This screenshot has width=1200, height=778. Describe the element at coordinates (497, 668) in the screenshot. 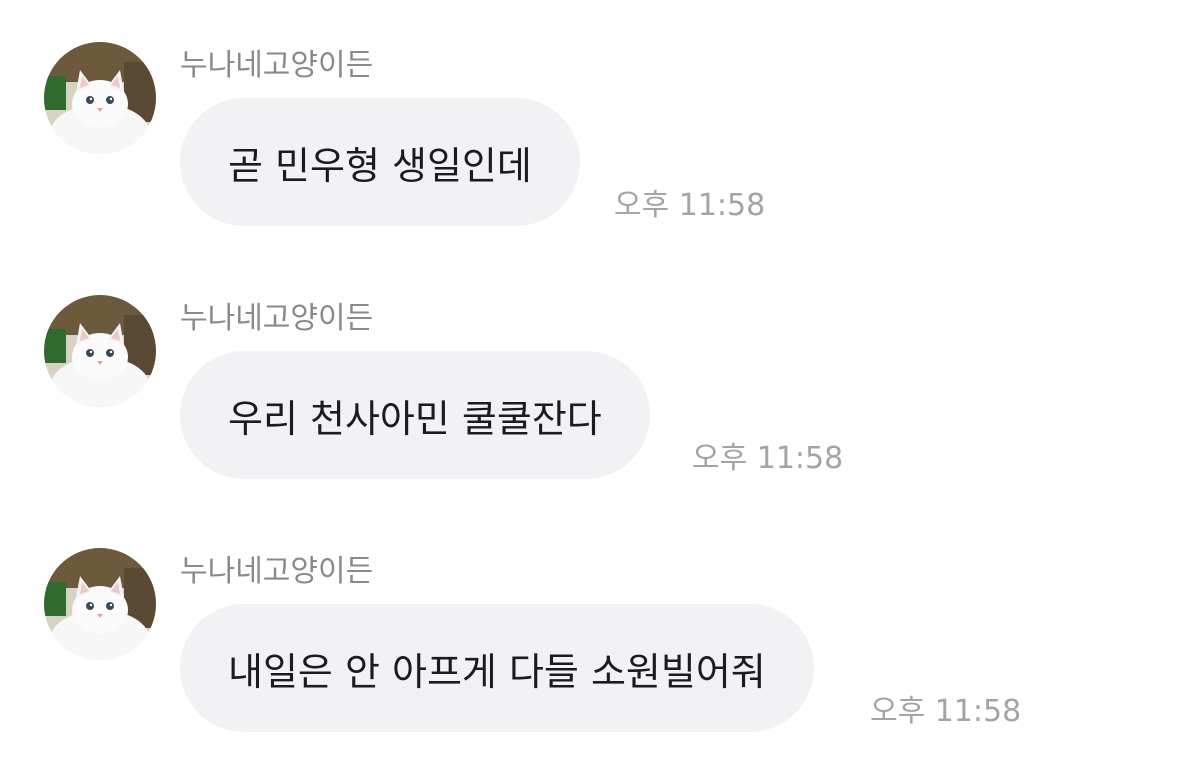

I see `message-bubble: 내일은 안 아프게 다들 소원빌어줘` at that location.